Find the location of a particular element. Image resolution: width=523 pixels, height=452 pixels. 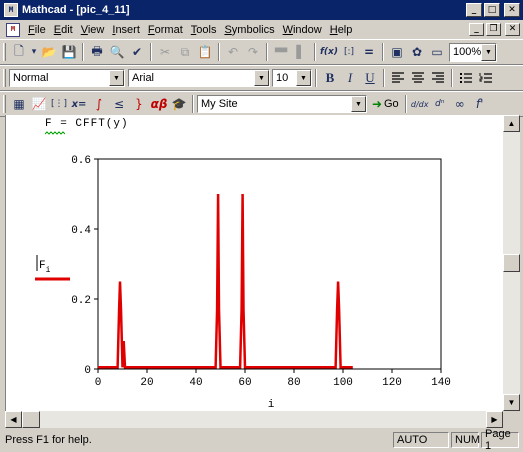

menu-file: File is located at coordinates (37, 30).